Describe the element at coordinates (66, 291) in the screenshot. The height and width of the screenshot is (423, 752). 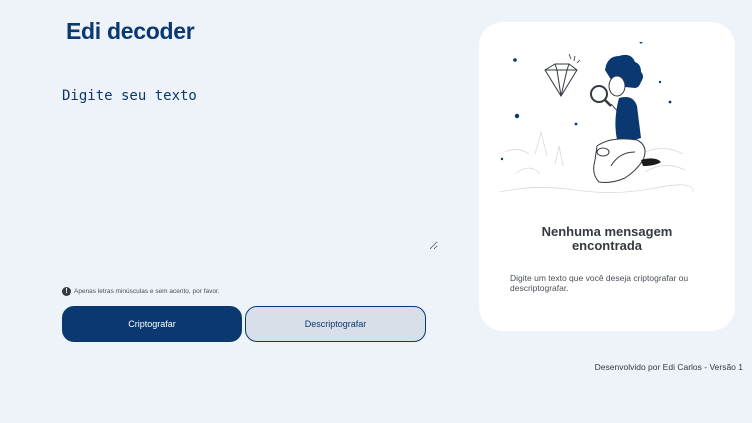
I see `exclamation-circle-icon: !` at that location.